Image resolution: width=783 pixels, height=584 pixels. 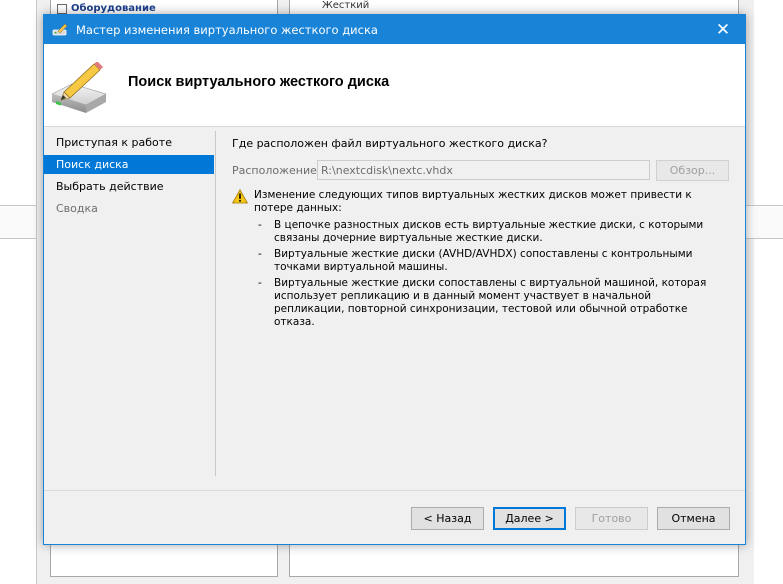 What do you see at coordinates (346, 5) in the screenshot?
I see `bg-right-text: Жесткий` at bounding box center [346, 5].